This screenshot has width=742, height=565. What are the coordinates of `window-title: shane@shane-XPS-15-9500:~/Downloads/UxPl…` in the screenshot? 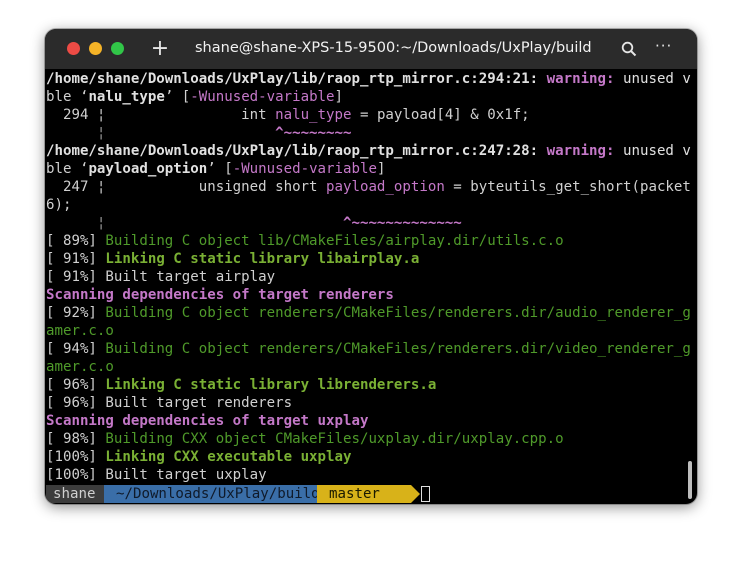 It's located at (393, 48).